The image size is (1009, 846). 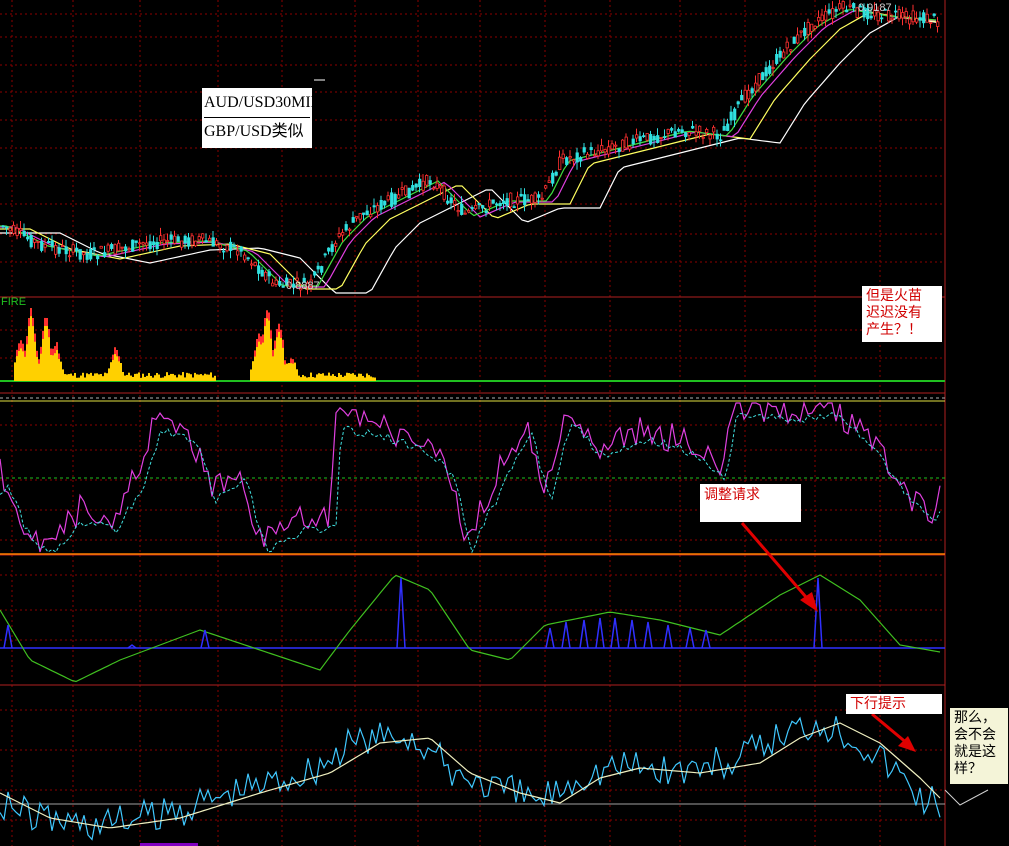 What do you see at coordinates (894, 330) in the screenshot?
I see `fire-question-line3: 产生？！` at bounding box center [894, 330].